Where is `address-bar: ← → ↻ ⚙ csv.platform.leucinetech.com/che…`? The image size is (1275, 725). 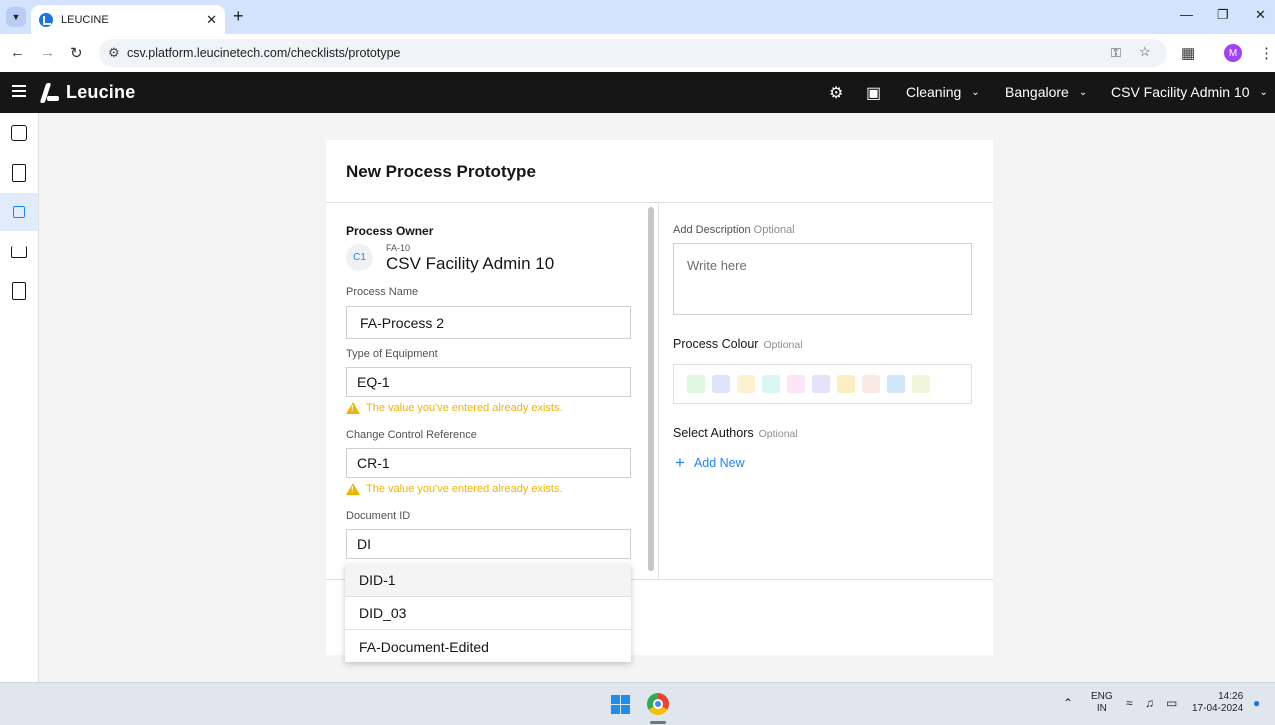
address-bar: ← → ↻ ⚙ csv.platform.leucinetech.com/che… is located at coordinates (637, 53).